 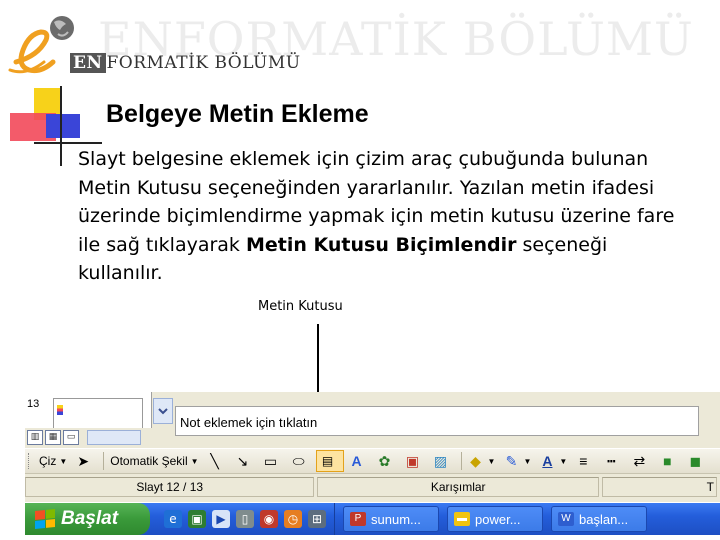 I want to click on line-style-icon: ≡, so click(x=583, y=461).